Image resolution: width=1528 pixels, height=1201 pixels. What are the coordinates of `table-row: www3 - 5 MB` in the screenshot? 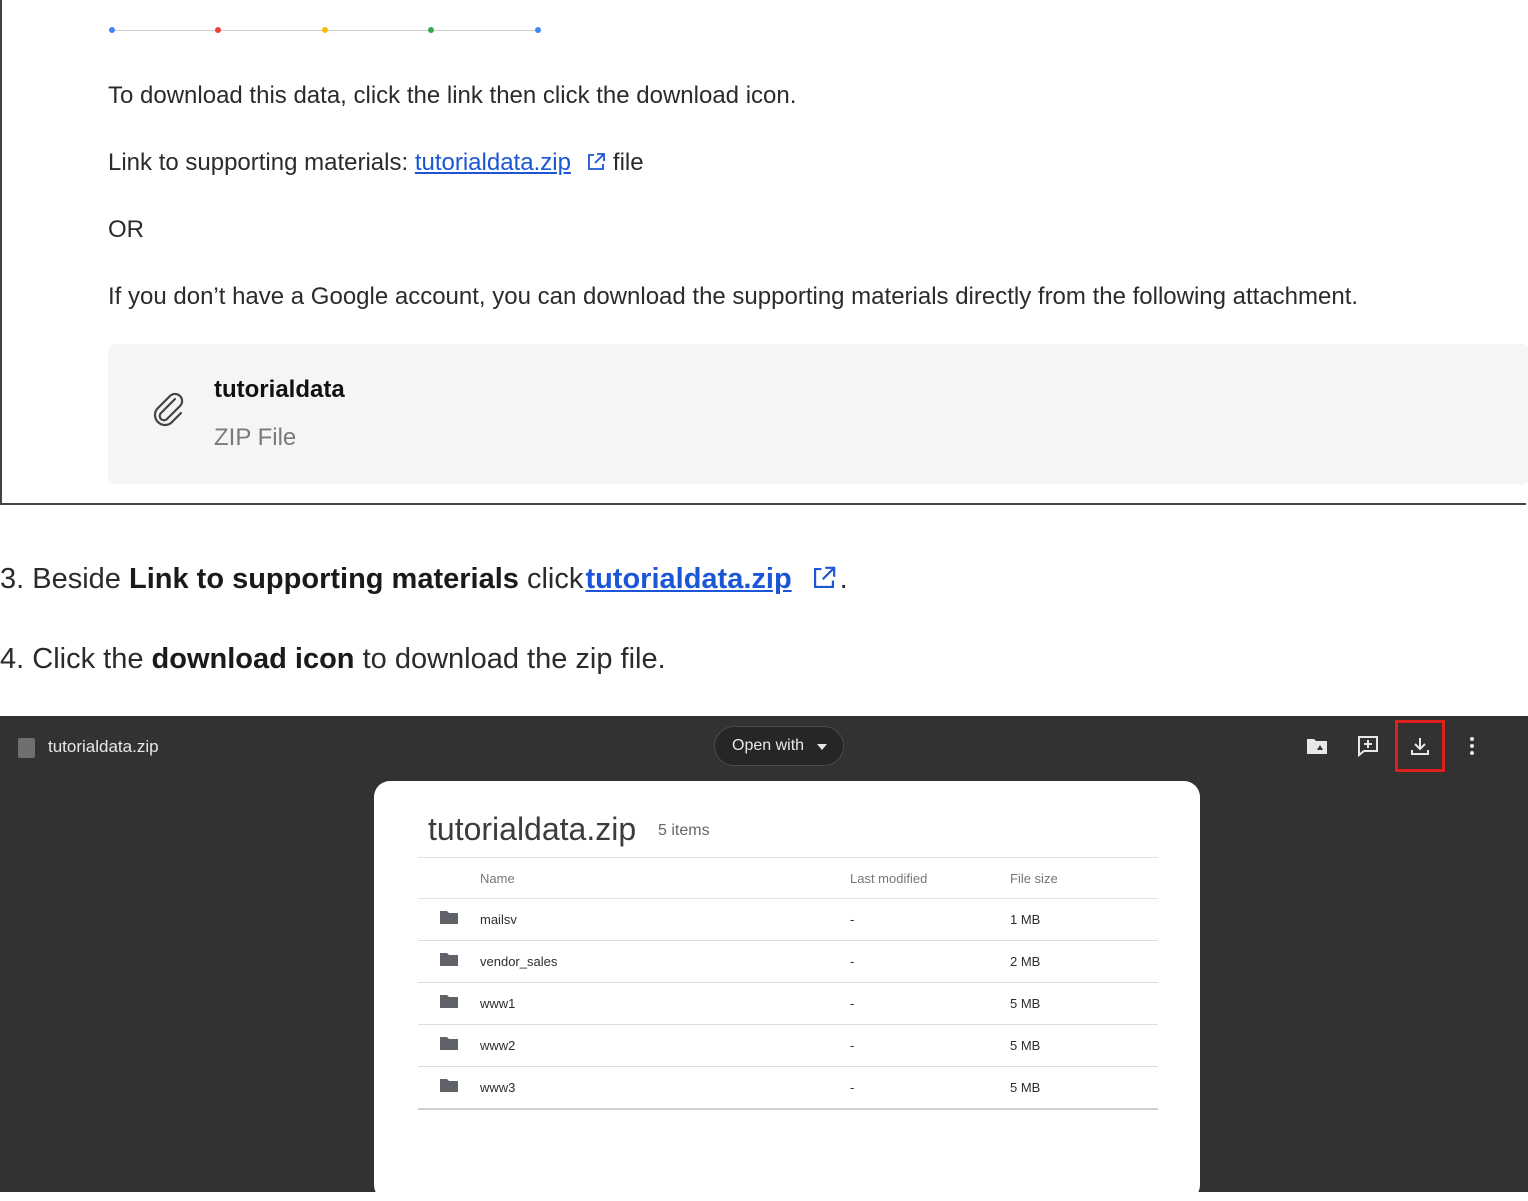 It's located at (788, 1088).